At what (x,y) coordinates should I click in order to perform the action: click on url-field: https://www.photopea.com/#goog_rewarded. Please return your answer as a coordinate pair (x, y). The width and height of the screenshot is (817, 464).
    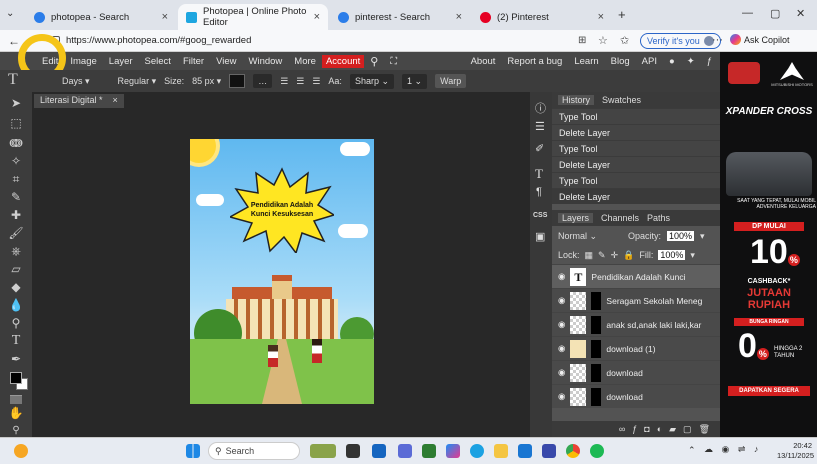
    Looking at the image, I should click on (340, 41).